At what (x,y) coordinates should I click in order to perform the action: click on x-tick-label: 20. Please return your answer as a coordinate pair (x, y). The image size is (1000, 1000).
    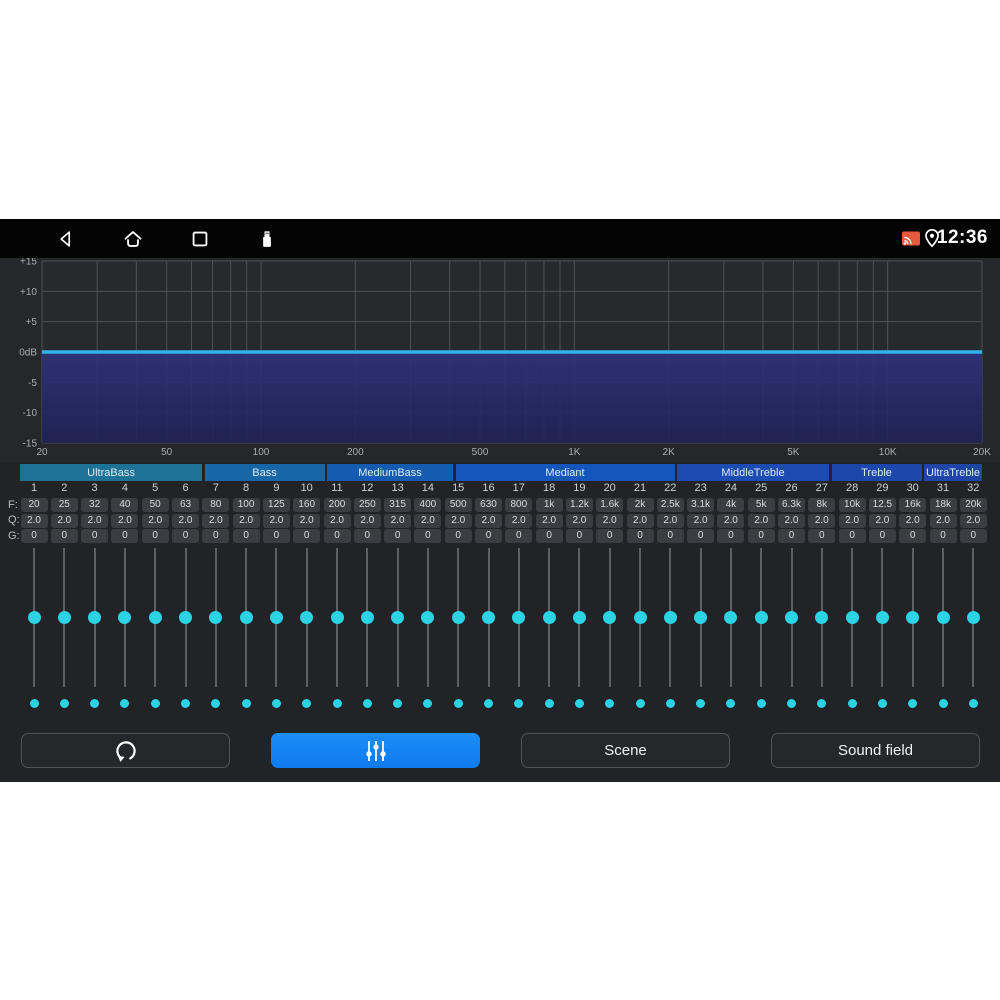
    Looking at the image, I should click on (42, 452).